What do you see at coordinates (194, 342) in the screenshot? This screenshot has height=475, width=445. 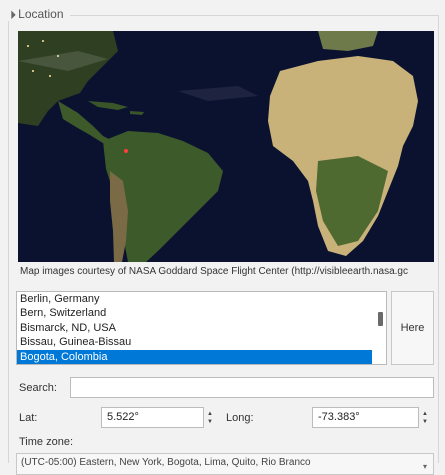 I see `list-item: Bissau, Guinea-Bissau` at bounding box center [194, 342].